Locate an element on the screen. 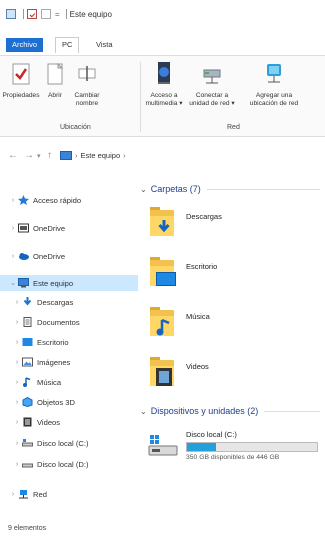 The width and height of the screenshot is (325, 538). group-label-network: Red is located at coordinates (233, 127).